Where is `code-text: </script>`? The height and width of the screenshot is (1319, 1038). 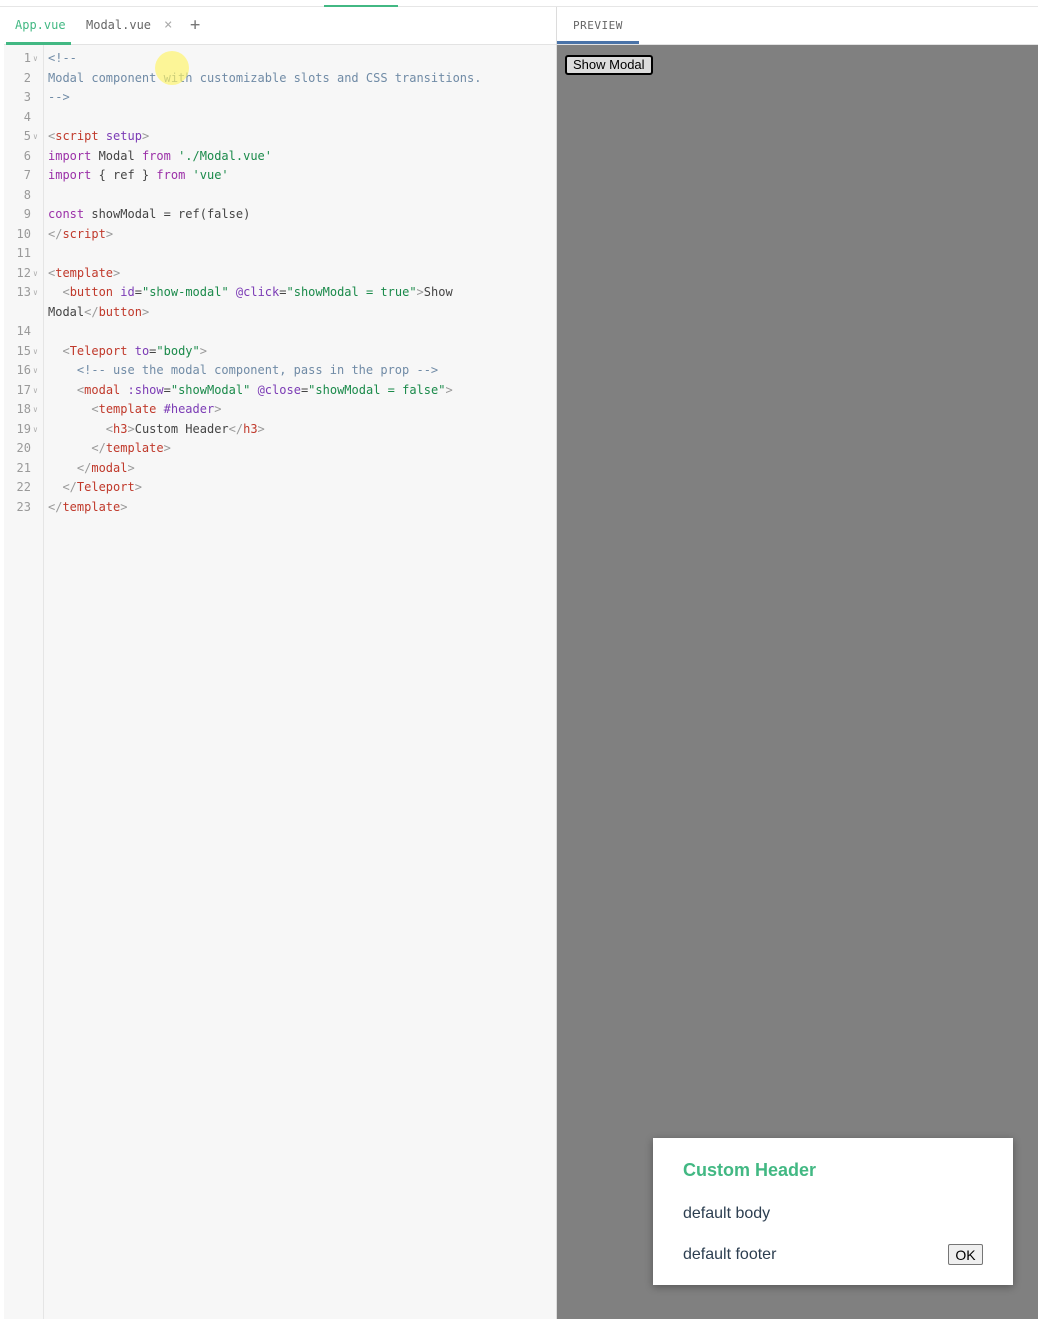 code-text: </script> is located at coordinates (81, 233).